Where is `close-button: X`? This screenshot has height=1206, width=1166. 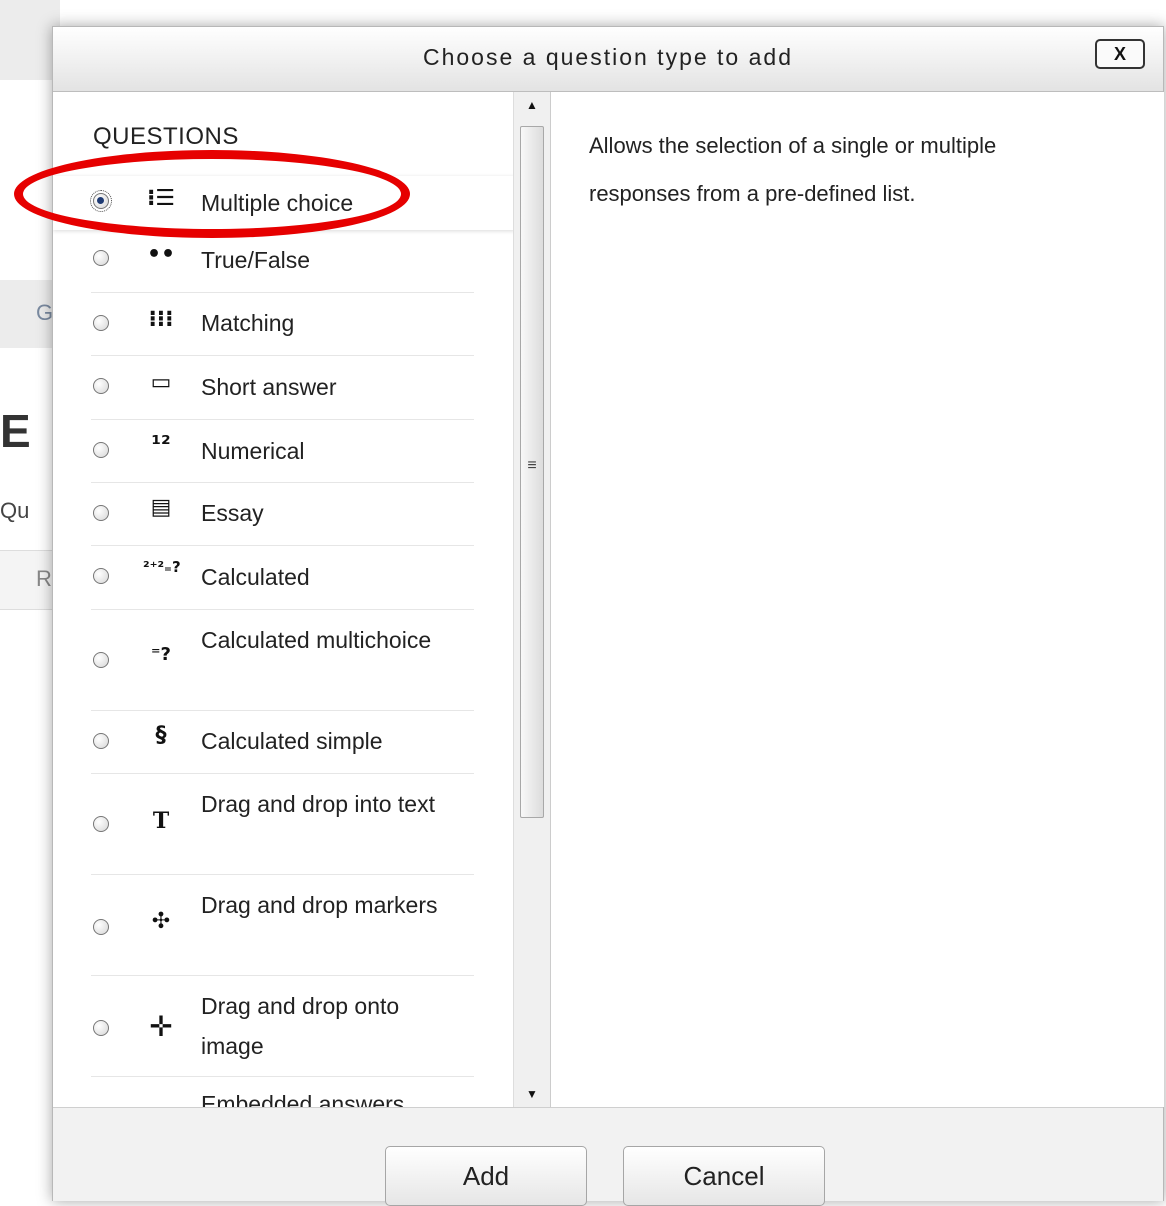 close-button: X is located at coordinates (1120, 54).